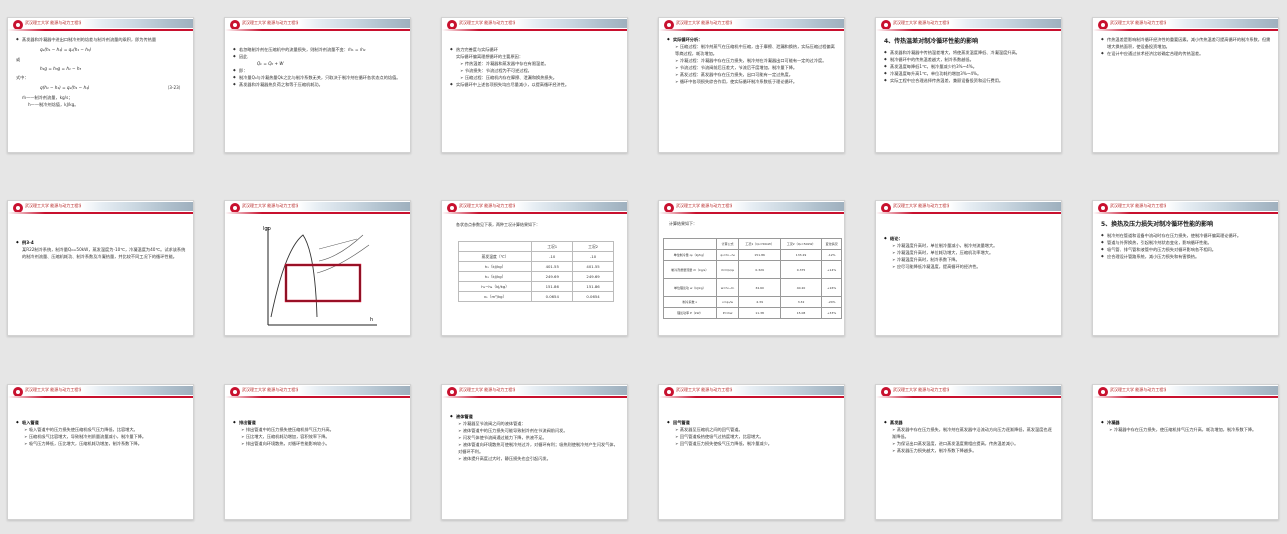  What do you see at coordinates (969, 52) in the screenshot?
I see `bullet: 蒸发器和冷凝器中传热温差增大，将使蒸发温度降低、冷凝温度升高。` at bounding box center [969, 52].